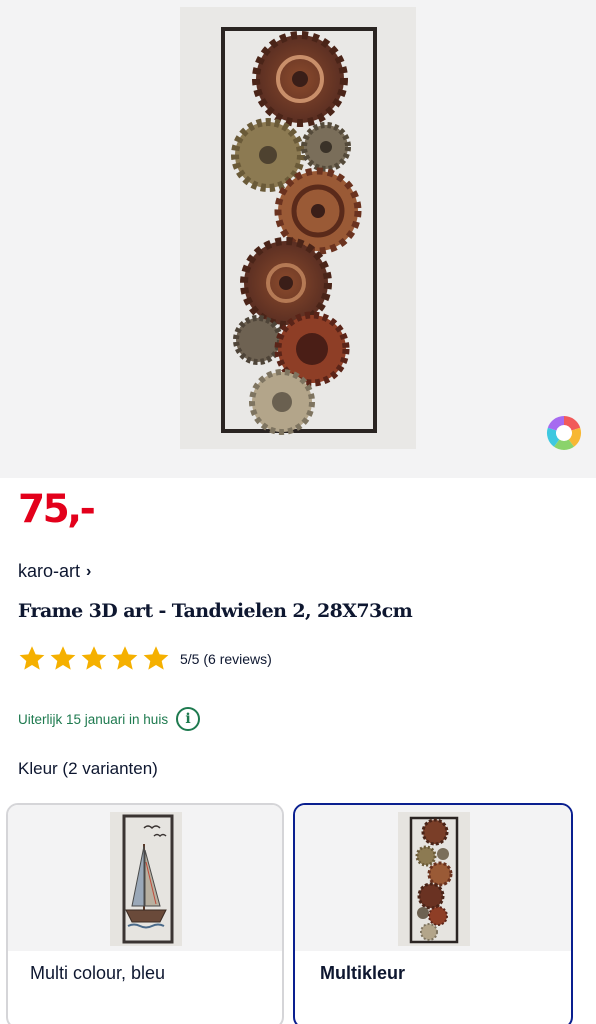 The image size is (596, 1024). Describe the element at coordinates (49, 571) in the screenshot. I see `brand-name: karo-art` at that location.